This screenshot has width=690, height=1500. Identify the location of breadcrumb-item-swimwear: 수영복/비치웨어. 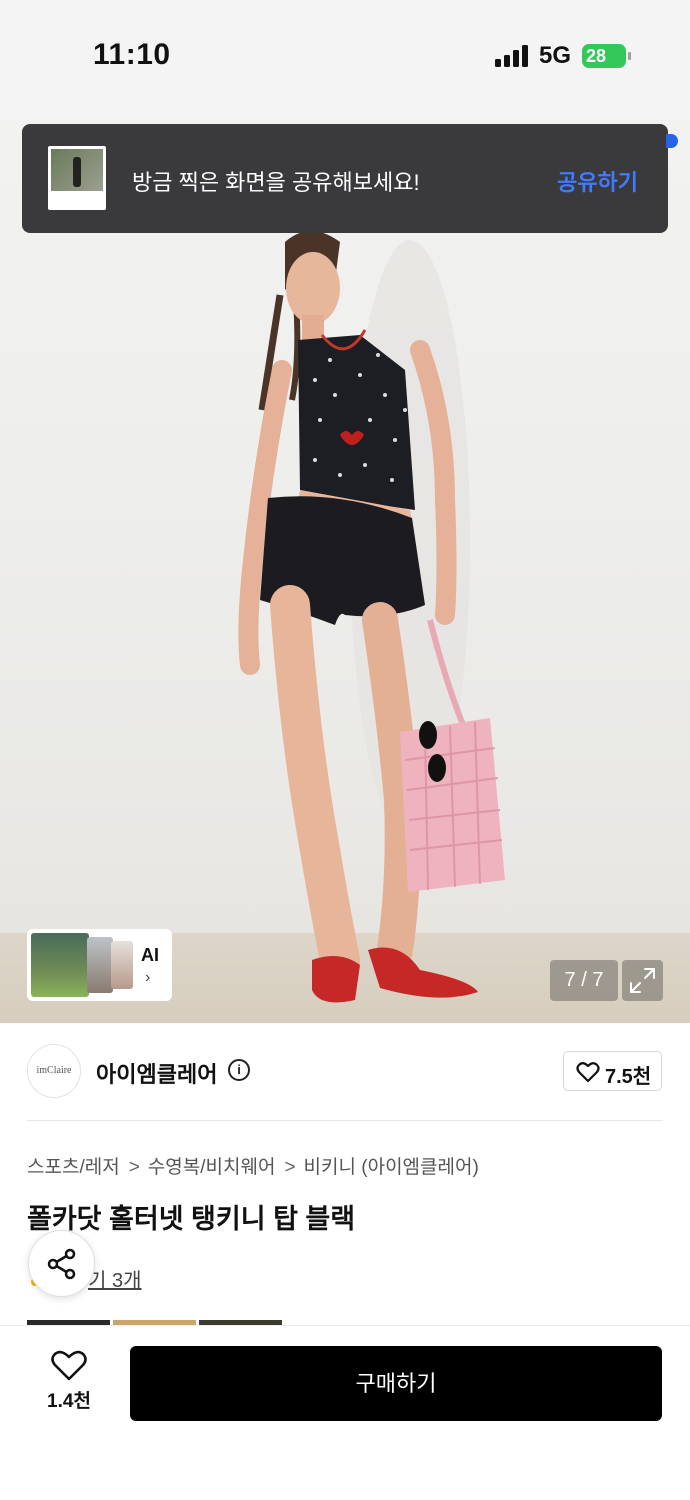
(212, 1167).